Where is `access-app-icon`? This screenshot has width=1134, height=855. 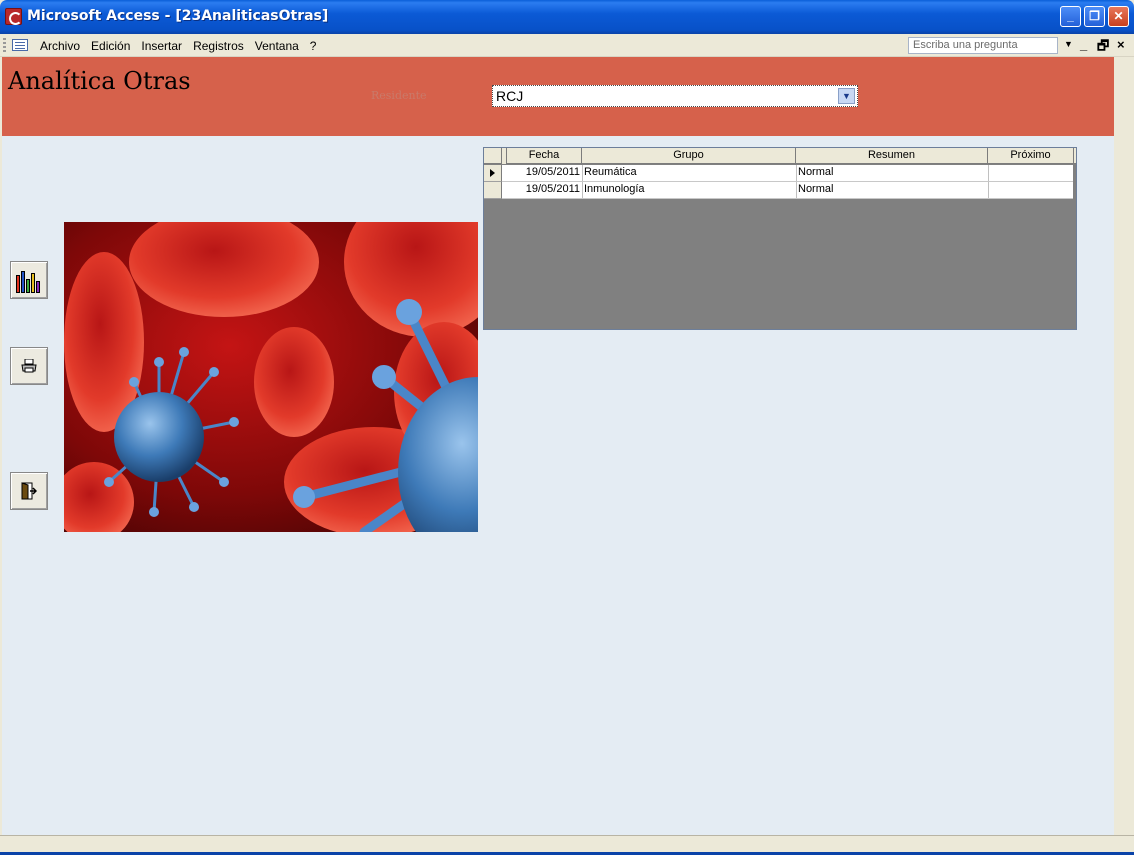
access-app-icon is located at coordinates (13, 16).